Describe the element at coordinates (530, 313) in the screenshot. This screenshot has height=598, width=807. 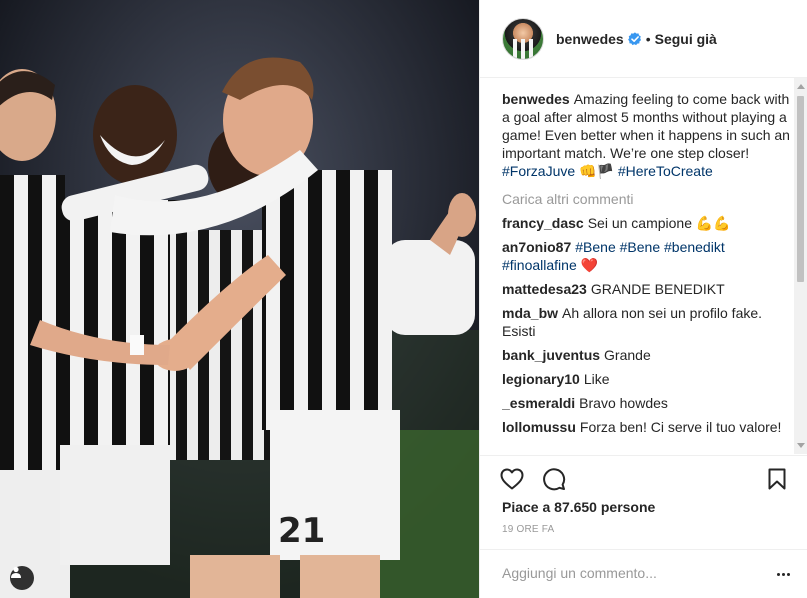
I see `comment-username: mda_bw` at that location.